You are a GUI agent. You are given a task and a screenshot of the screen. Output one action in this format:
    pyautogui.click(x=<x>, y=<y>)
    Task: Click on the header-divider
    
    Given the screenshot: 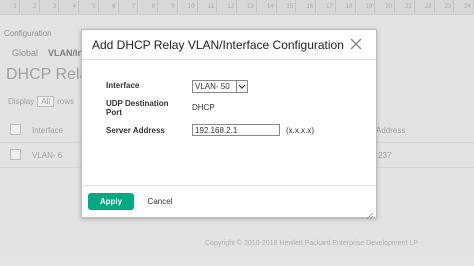 What is the action you would take?
    pyautogui.click(x=229, y=59)
    